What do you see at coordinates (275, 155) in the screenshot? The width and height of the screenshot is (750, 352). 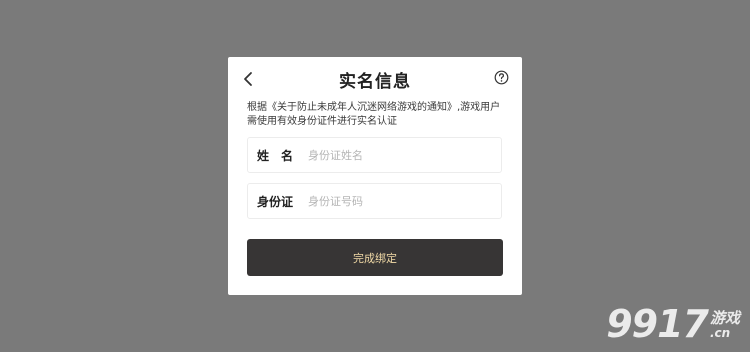 I see `name-label: 姓 名` at bounding box center [275, 155].